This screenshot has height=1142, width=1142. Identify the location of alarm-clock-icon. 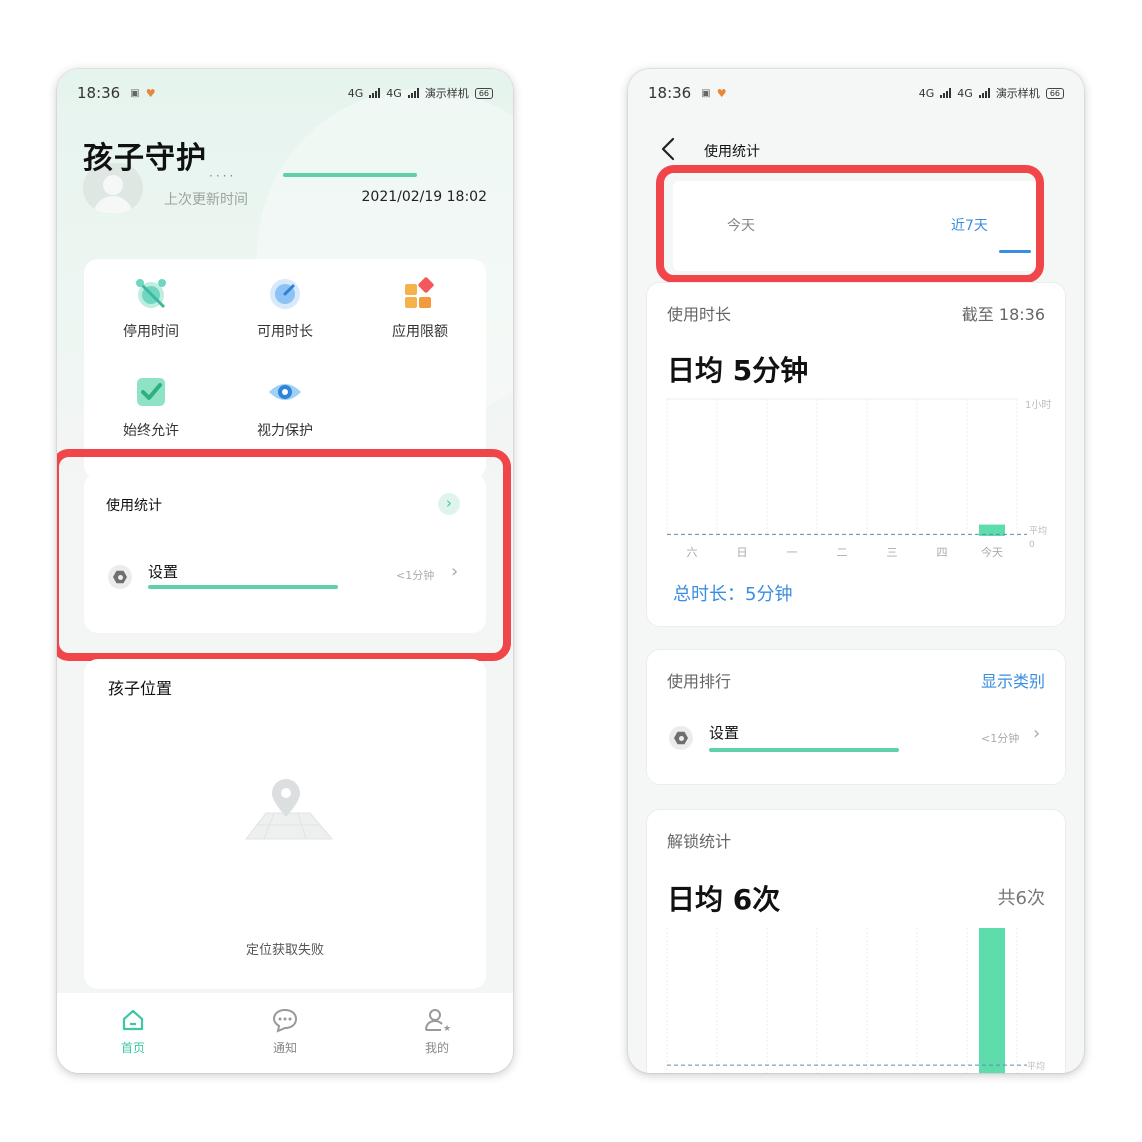
(151, 293).